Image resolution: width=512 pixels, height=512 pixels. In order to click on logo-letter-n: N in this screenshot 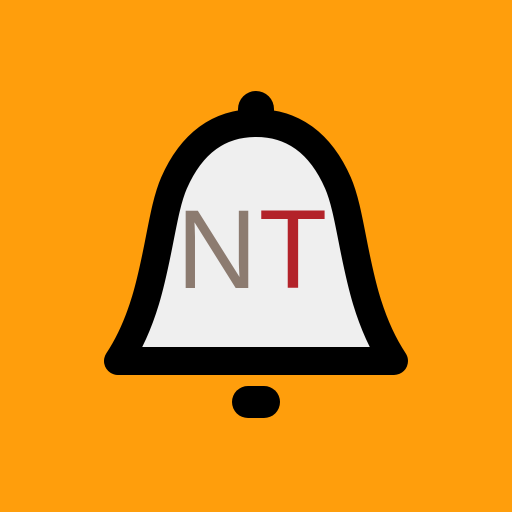, I will do `click(217, 249)`.